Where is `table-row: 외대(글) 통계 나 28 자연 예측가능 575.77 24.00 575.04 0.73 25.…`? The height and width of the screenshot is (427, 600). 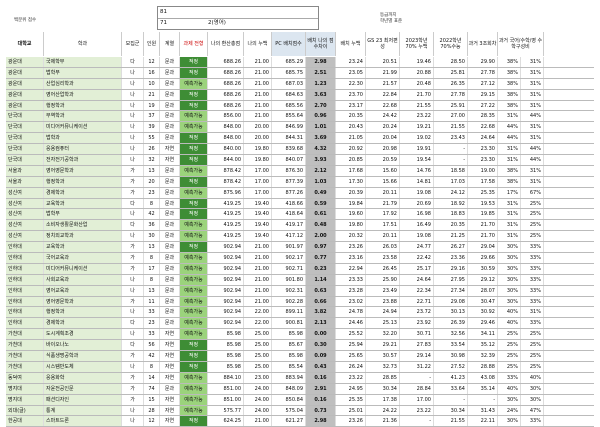 table-row: 외대(글) 통계 나 28 자연 예측가능 575.77 24.00 575.04 0.73 25.… is located at coordinates (300, 411).